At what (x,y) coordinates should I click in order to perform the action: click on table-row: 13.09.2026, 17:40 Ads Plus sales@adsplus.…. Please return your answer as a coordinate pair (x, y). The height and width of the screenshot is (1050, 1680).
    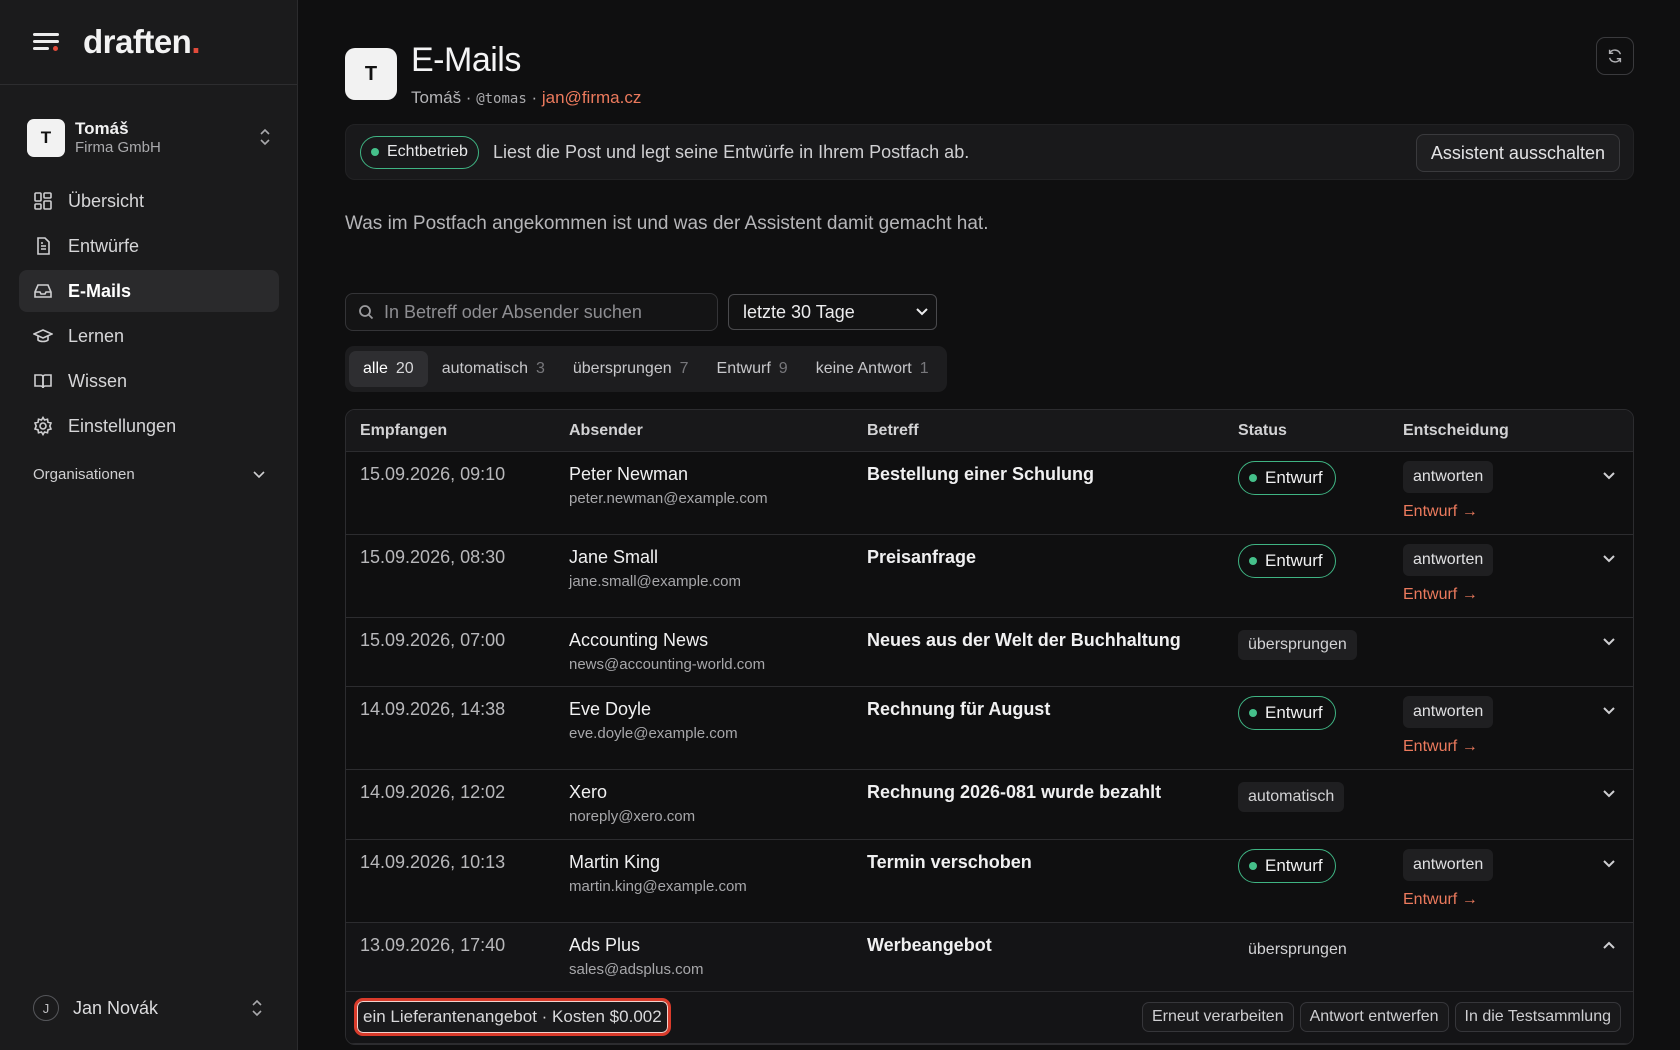
    Looking at the image, I should click on (989, 957).